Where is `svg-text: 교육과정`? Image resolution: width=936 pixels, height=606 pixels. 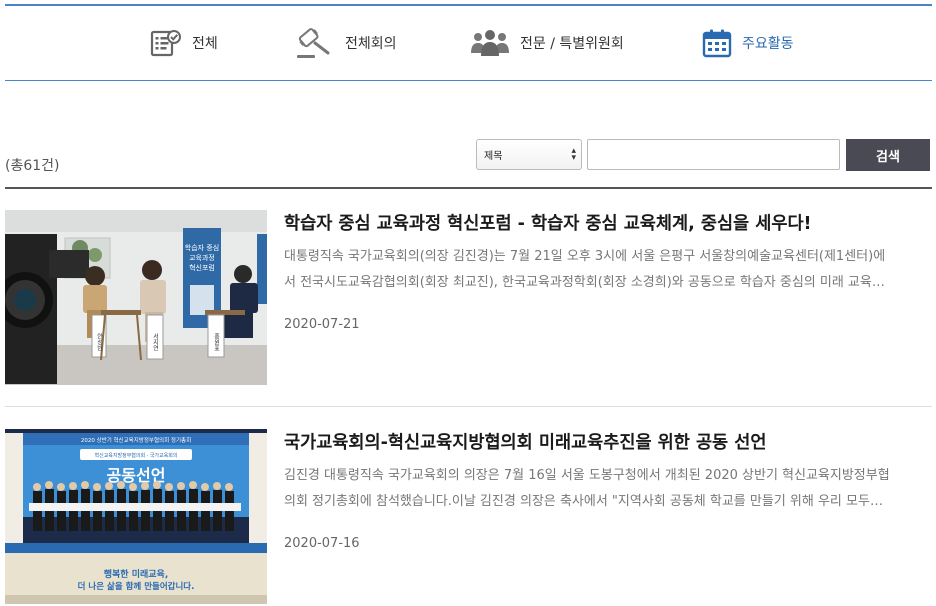
svg-text: 교육과정 is located at coordinates (202, 257).